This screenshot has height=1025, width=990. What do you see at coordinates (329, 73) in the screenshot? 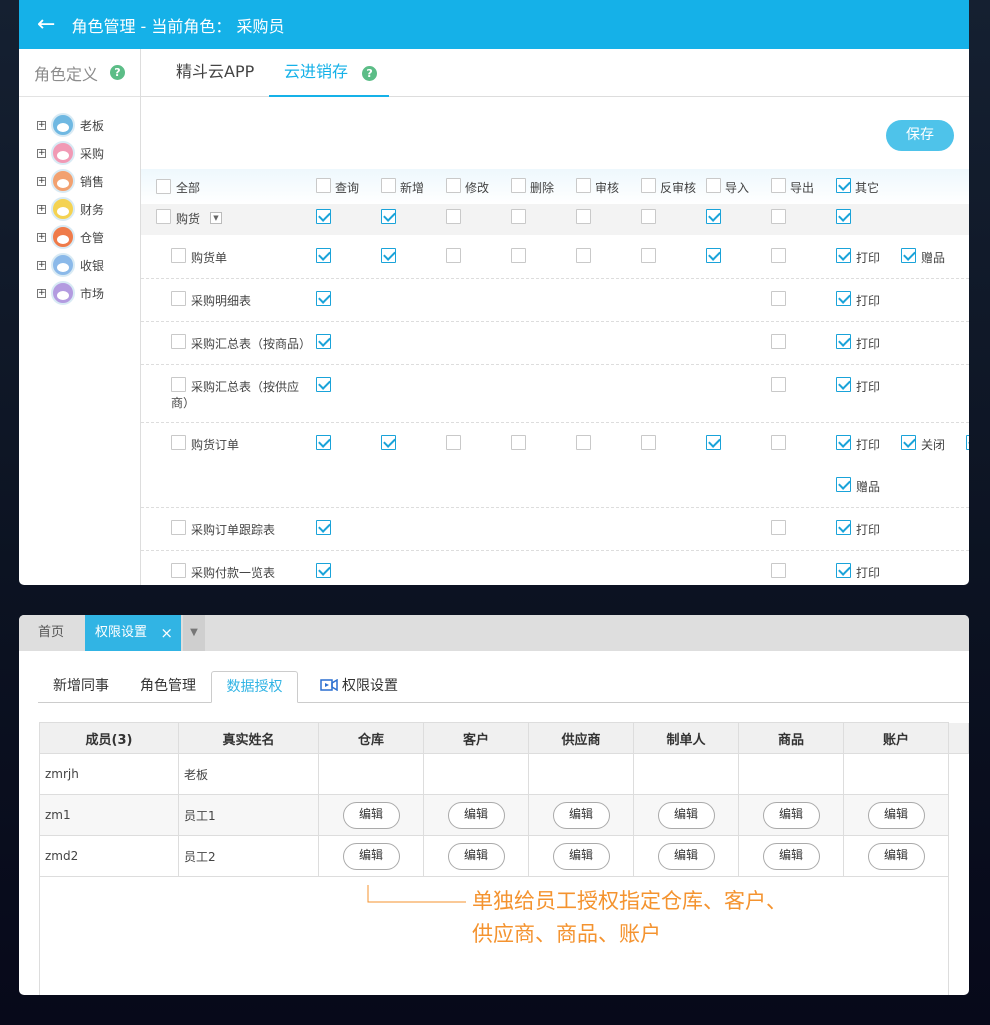
I see `tab-cloud-inventory: 云进销存?` at bounding box center [329, 73].